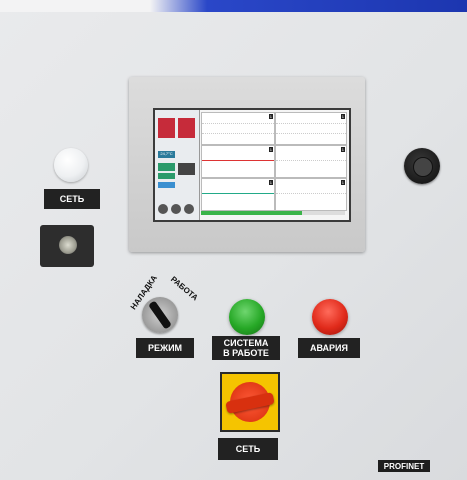 The width and height of the screenshot is (467, 480). Describe the element at coordinates (422, 166) in the screenshot. I see `emergency-stop-icon` at that location.